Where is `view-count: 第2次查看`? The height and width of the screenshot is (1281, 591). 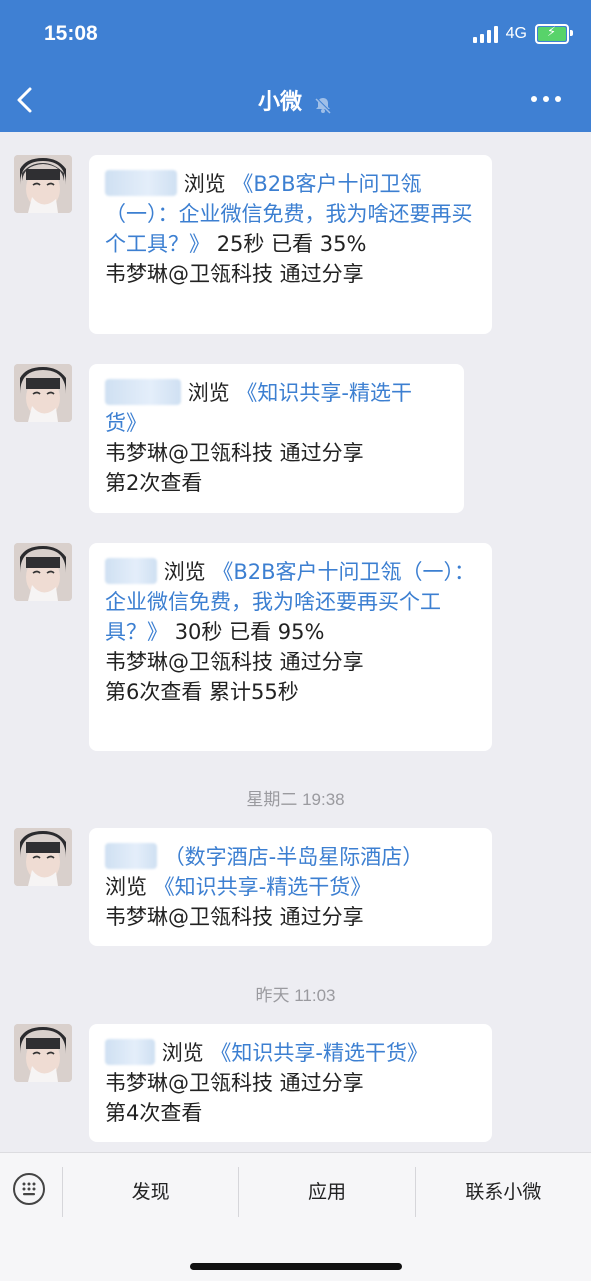 view-count: 第2次查看 is located at coordinates (154, 483).